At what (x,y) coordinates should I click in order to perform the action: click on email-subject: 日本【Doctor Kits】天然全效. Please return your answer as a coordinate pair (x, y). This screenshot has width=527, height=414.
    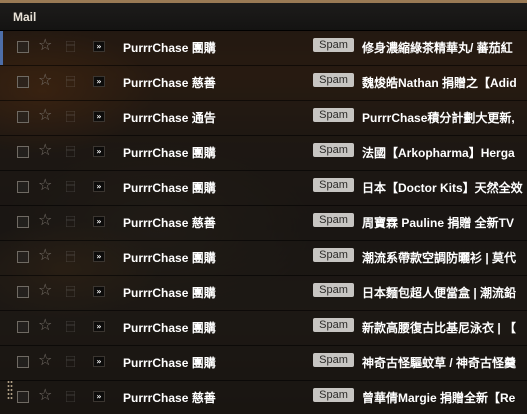
    Looking at the image, I should click on (442, 188).